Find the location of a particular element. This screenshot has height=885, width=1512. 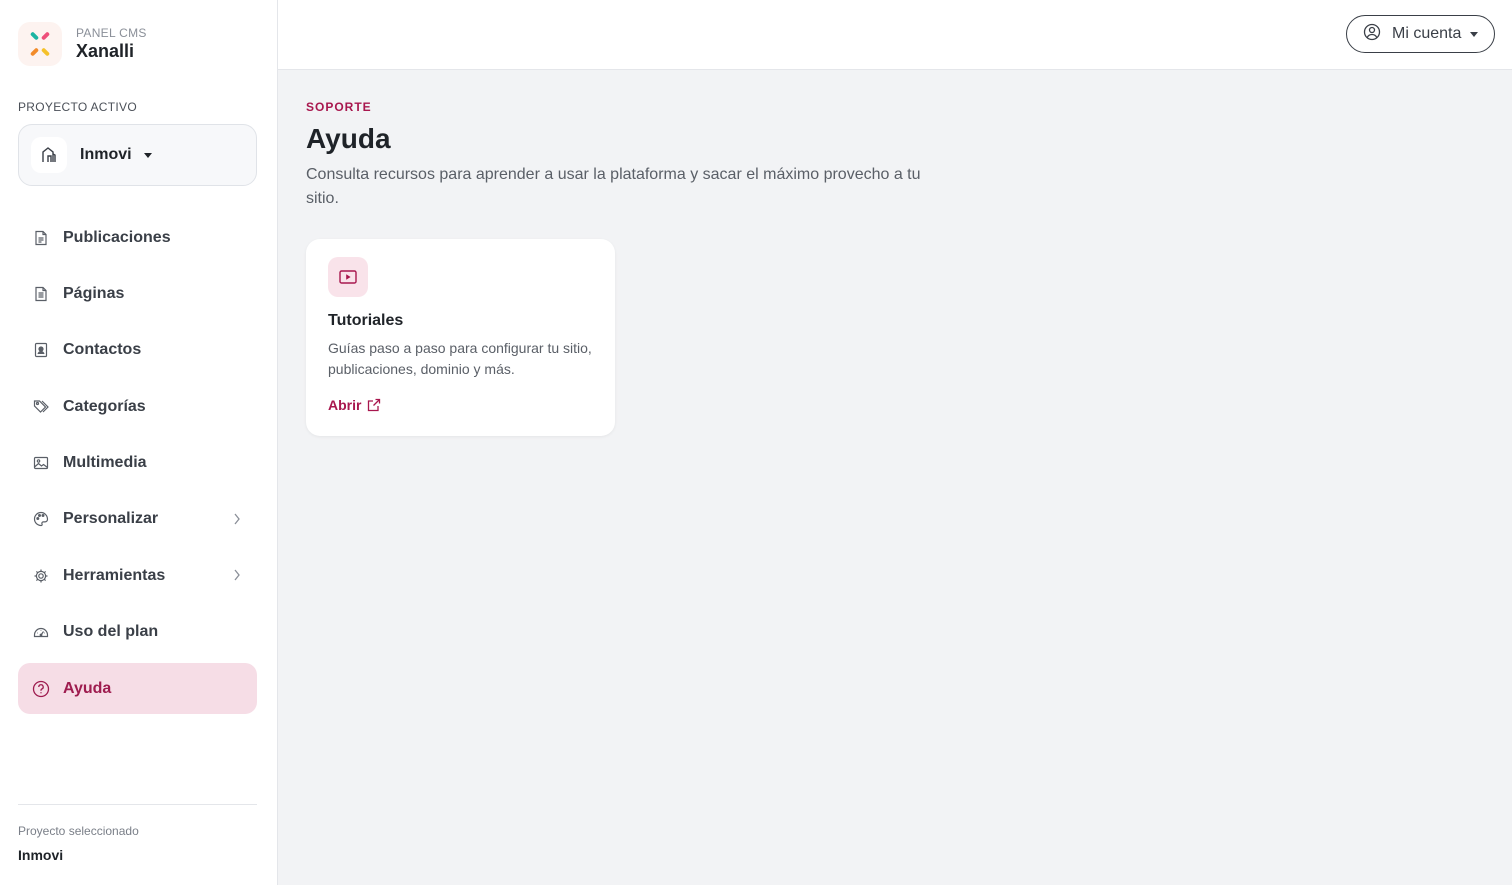

play-video-icon is located at coordinates (348, 277).